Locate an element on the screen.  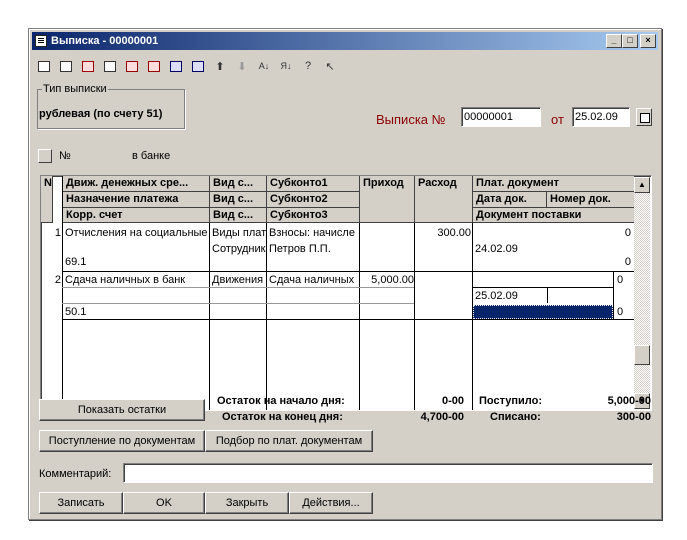
close-button: Закрыть is located at coordinates (247, 503).